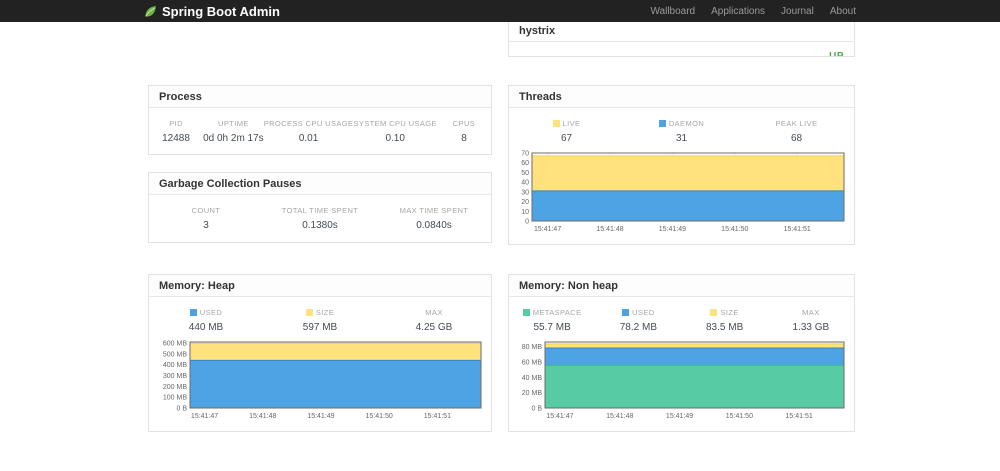 This screenshot has height=471, width=1000. Describe the element at coordinates (526, 312) in the screenshot. I see `legend-swatch-metaspace` at that location.